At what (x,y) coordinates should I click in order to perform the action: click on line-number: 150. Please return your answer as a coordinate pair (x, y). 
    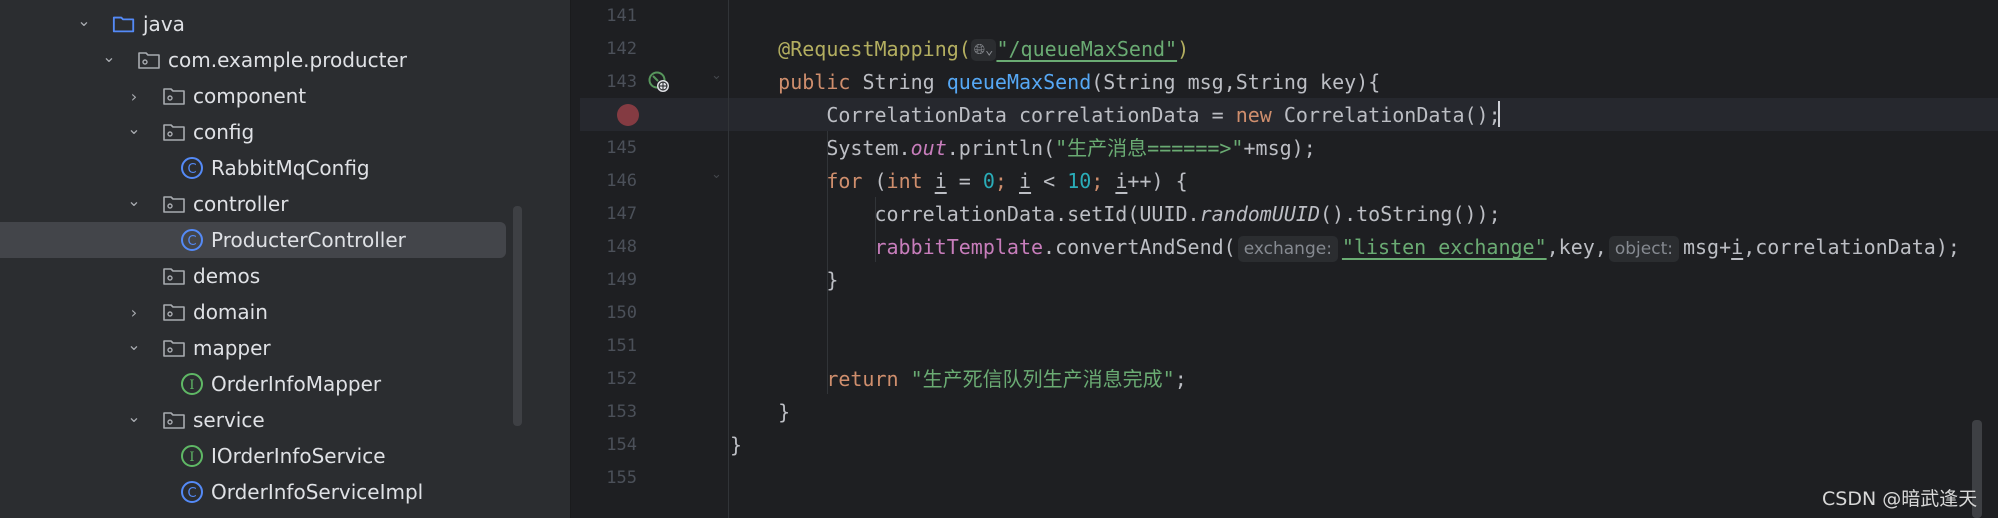
    Looking at the image, I should click on (613, 313).